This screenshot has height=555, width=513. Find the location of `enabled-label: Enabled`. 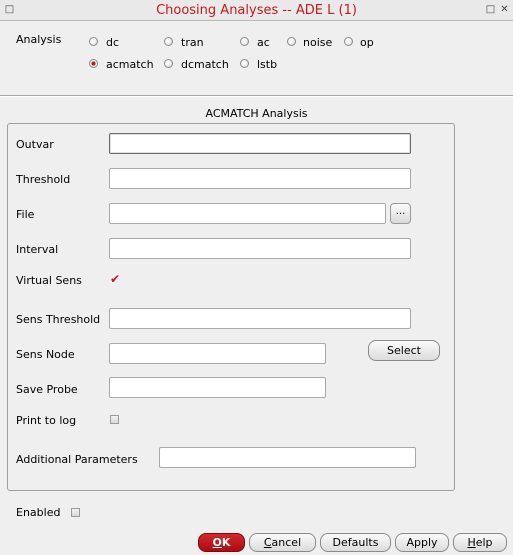

enabled-label: Enabled is located at coordinates (38, 512).